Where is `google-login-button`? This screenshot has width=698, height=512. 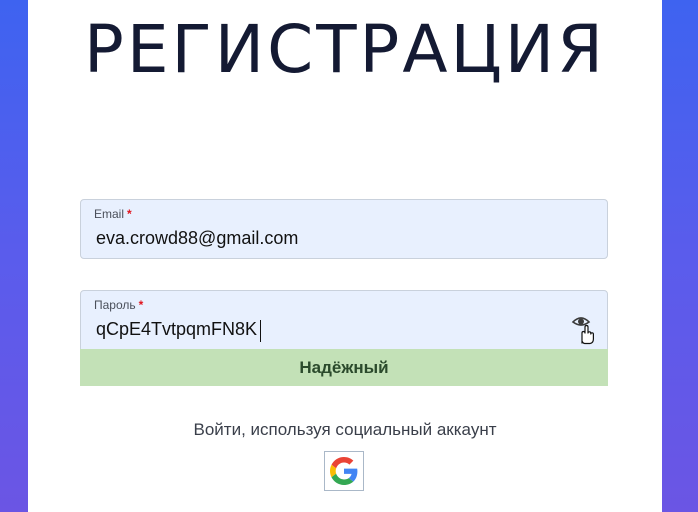 google-login-button is located at coordinates (344, 471).